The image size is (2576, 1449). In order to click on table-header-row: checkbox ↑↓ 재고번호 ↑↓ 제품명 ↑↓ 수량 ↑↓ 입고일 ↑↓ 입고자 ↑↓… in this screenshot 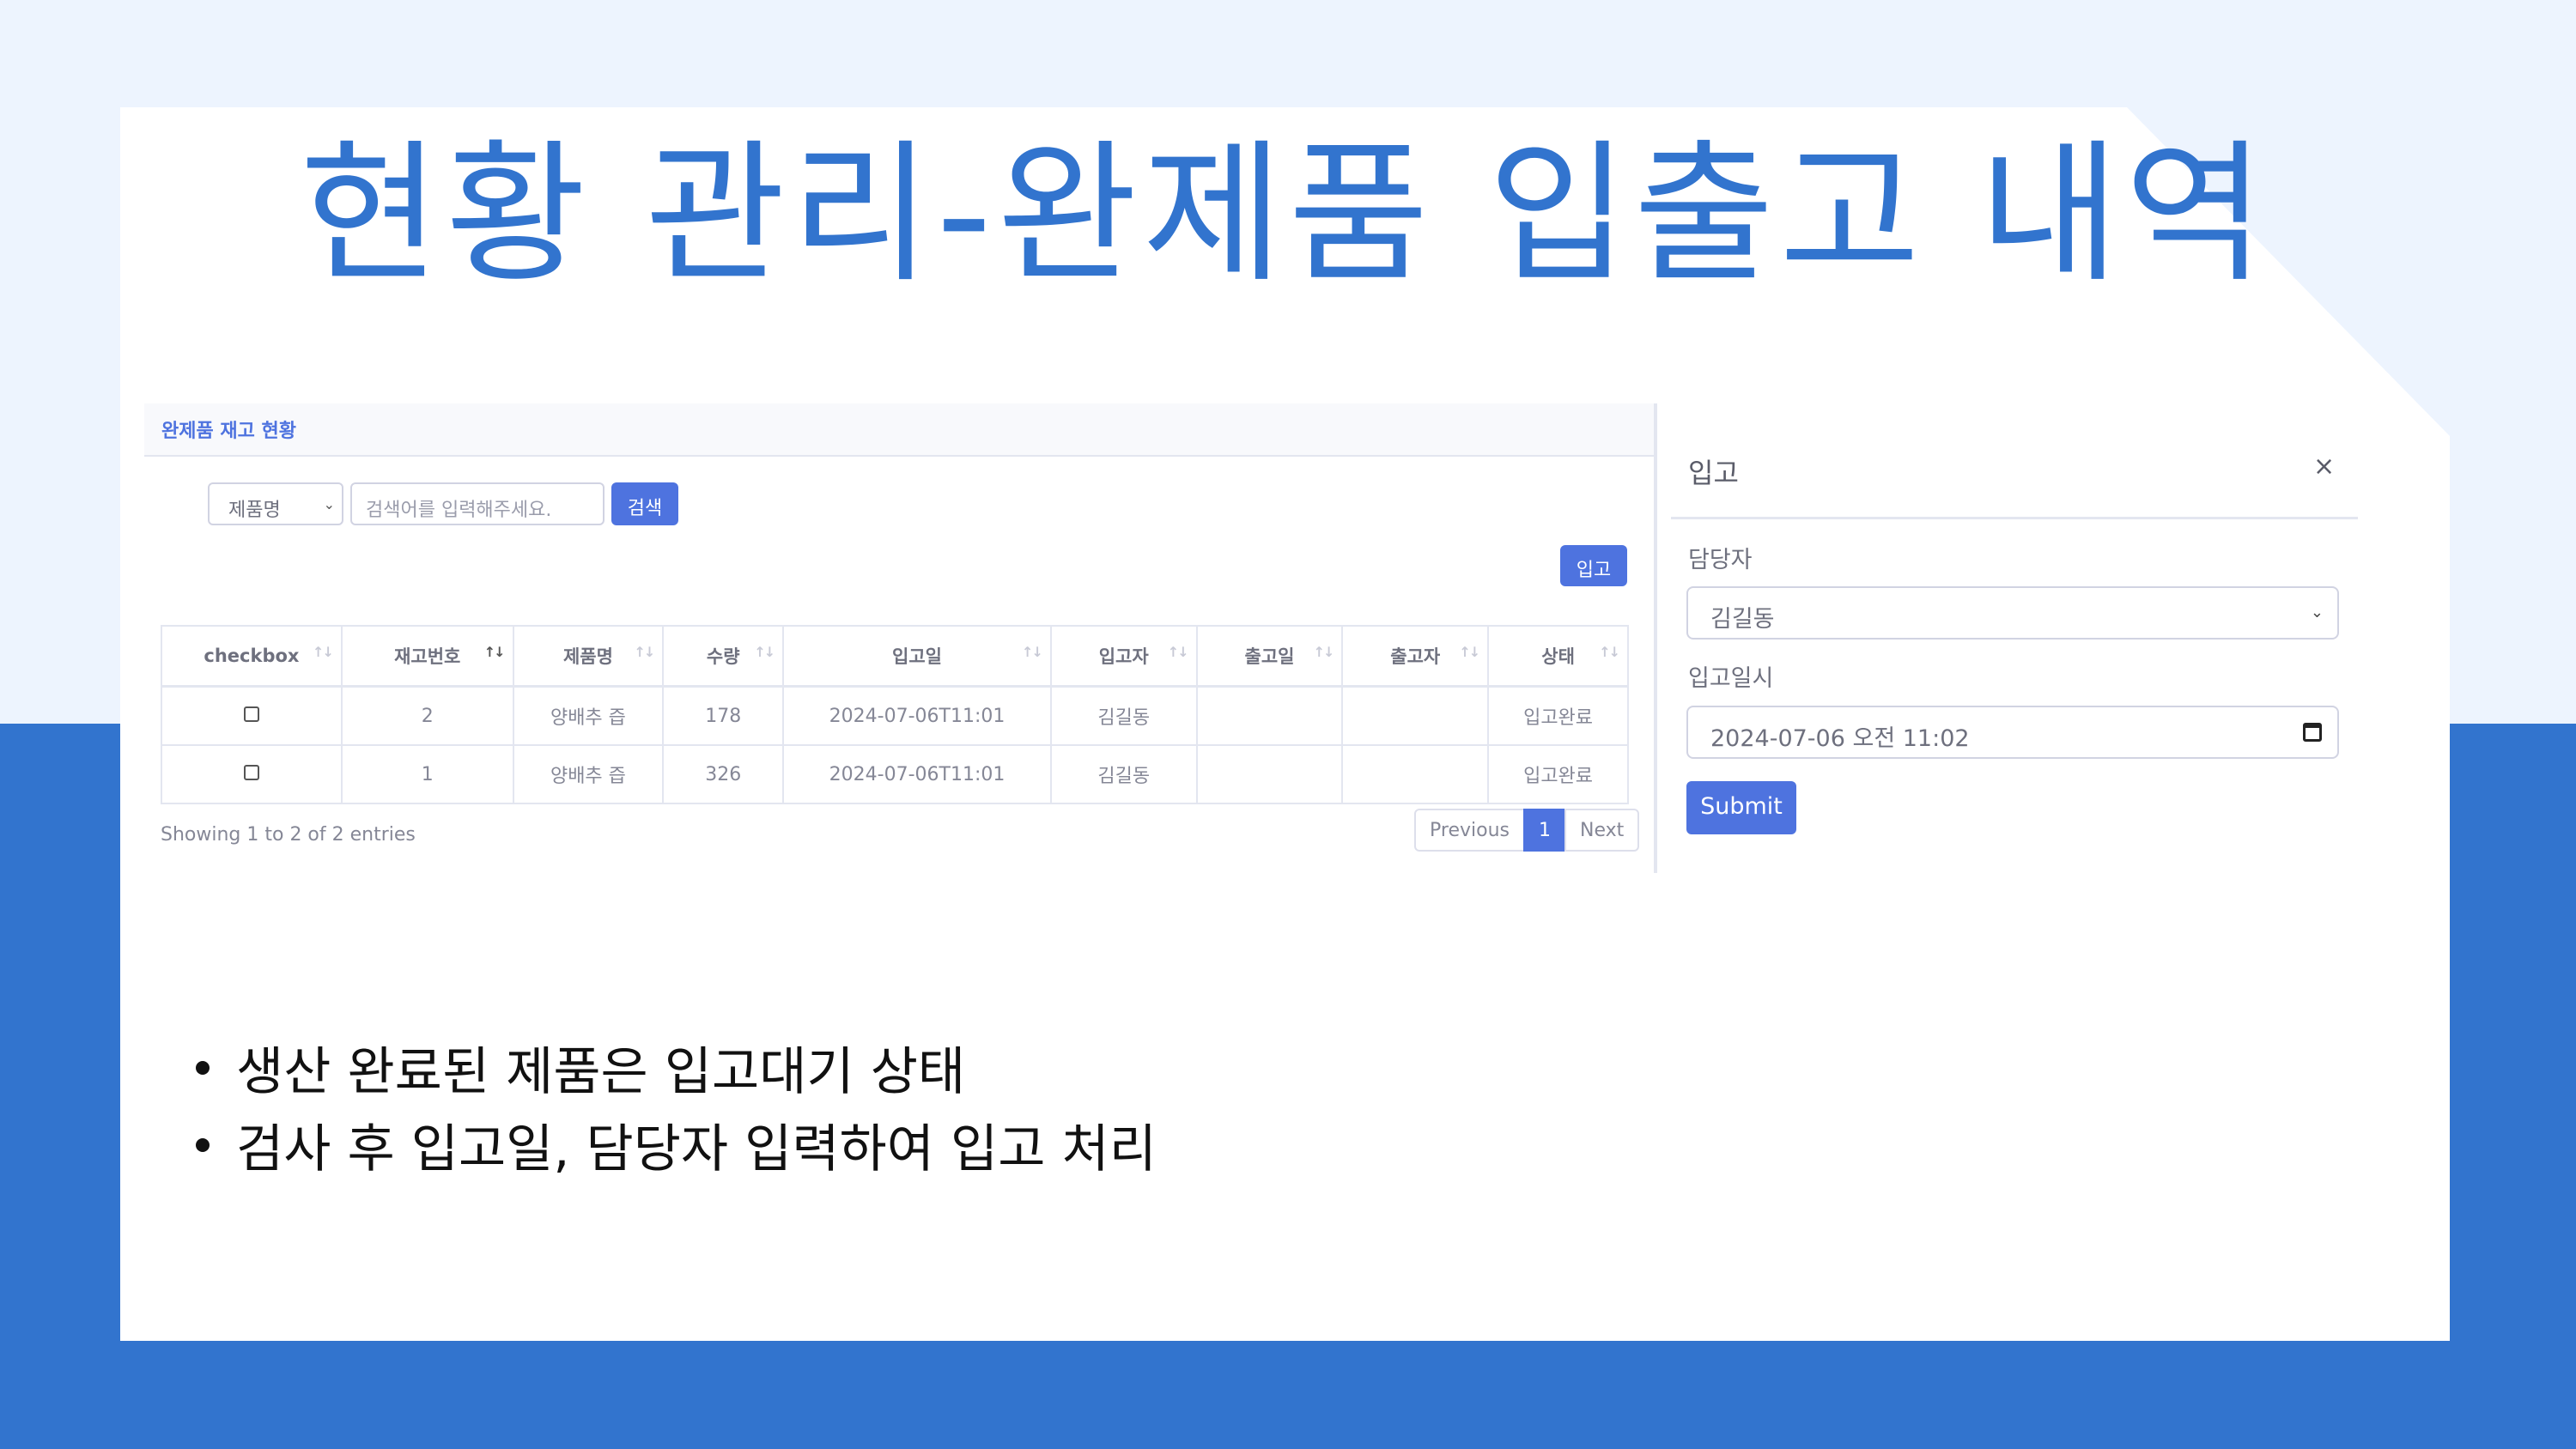, I will do `click(895, 656)`.